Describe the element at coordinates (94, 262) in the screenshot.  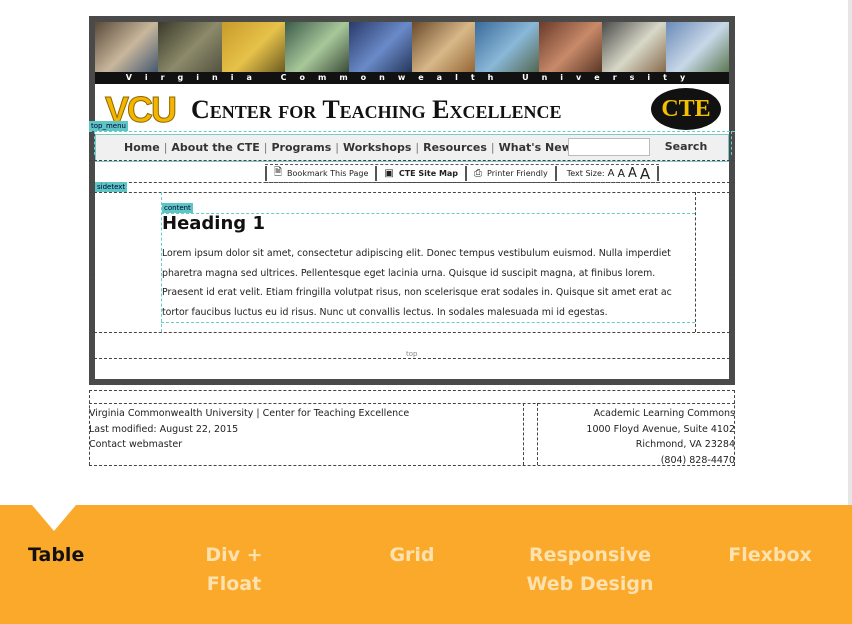
I see `outline-side-left` at that location.